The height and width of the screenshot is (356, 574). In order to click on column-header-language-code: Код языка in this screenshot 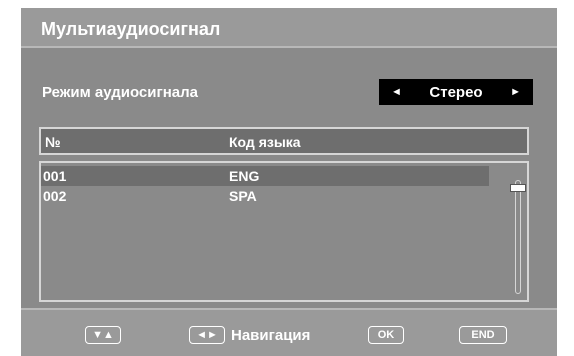, I will do `click(265, 142)`.